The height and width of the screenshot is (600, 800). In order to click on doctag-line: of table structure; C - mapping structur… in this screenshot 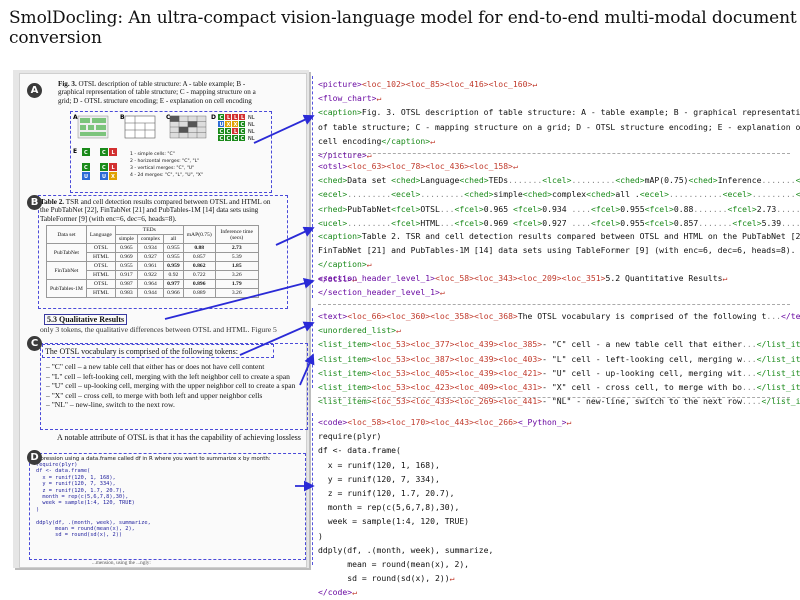, I will do `click(559, 126)`.